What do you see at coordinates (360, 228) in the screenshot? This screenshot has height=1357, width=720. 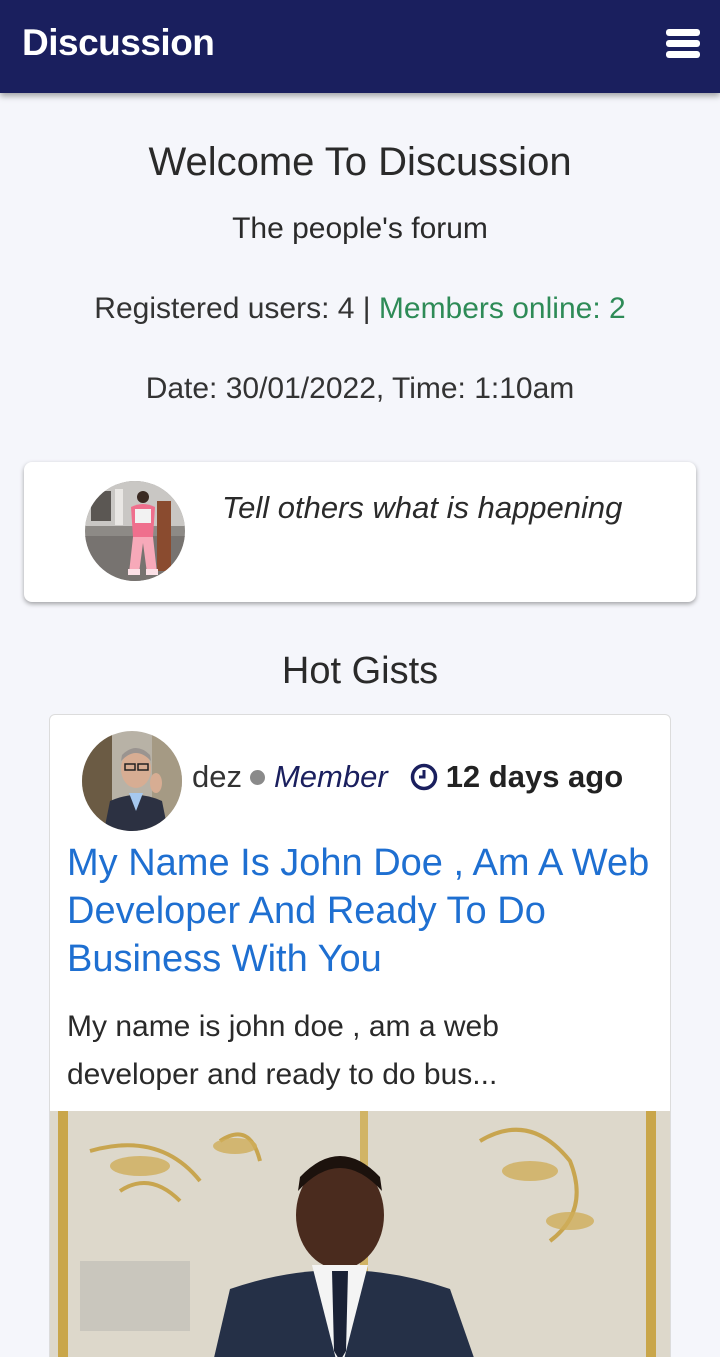 I see `tagline: The people's forum` at bounding box center [360, 228].